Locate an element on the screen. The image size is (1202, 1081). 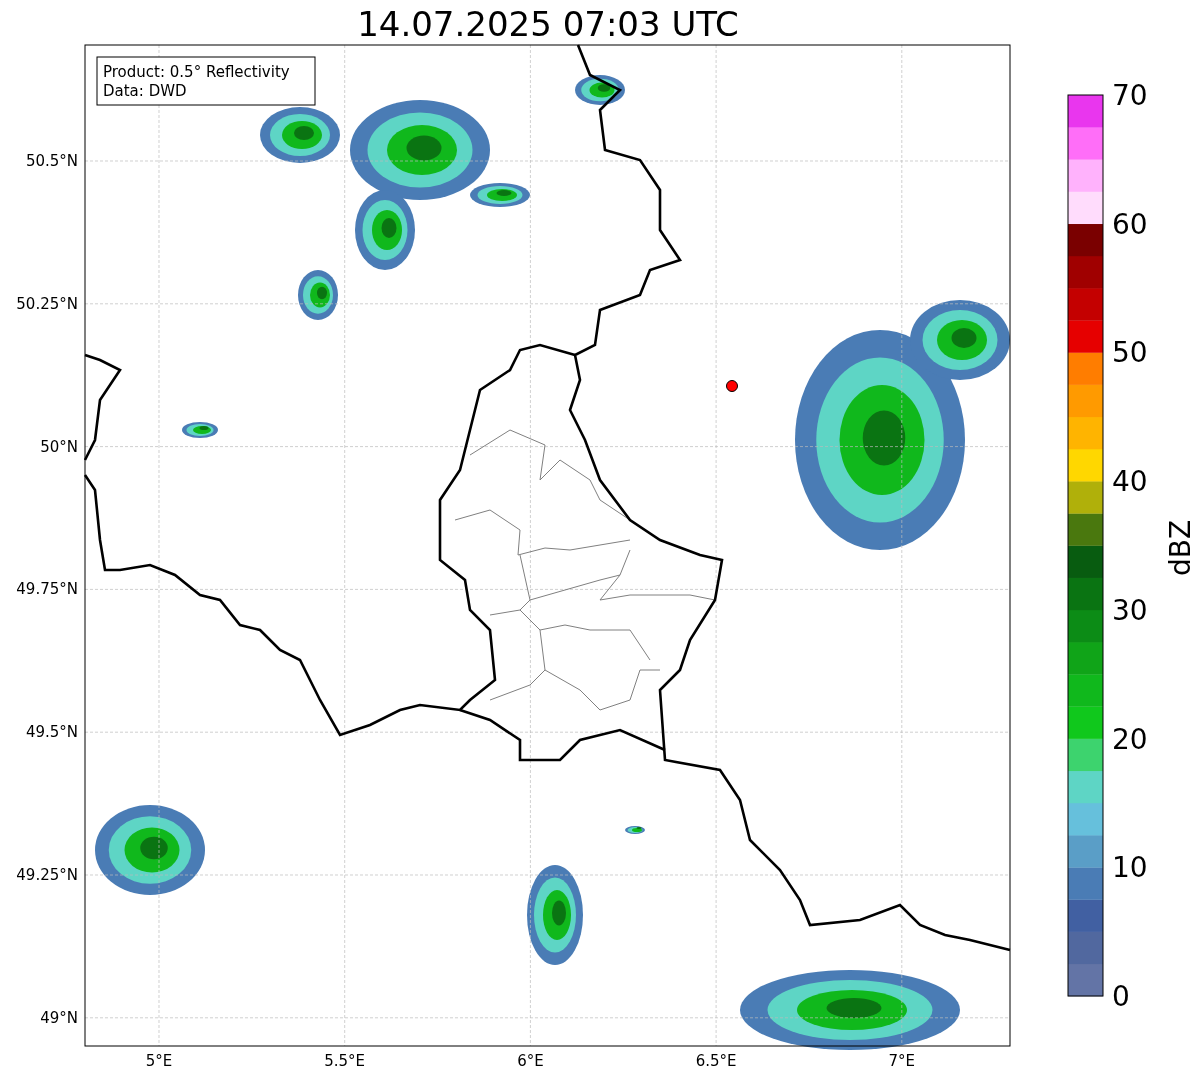
info-text: Data: DWD is located at coordinates (145, 91).